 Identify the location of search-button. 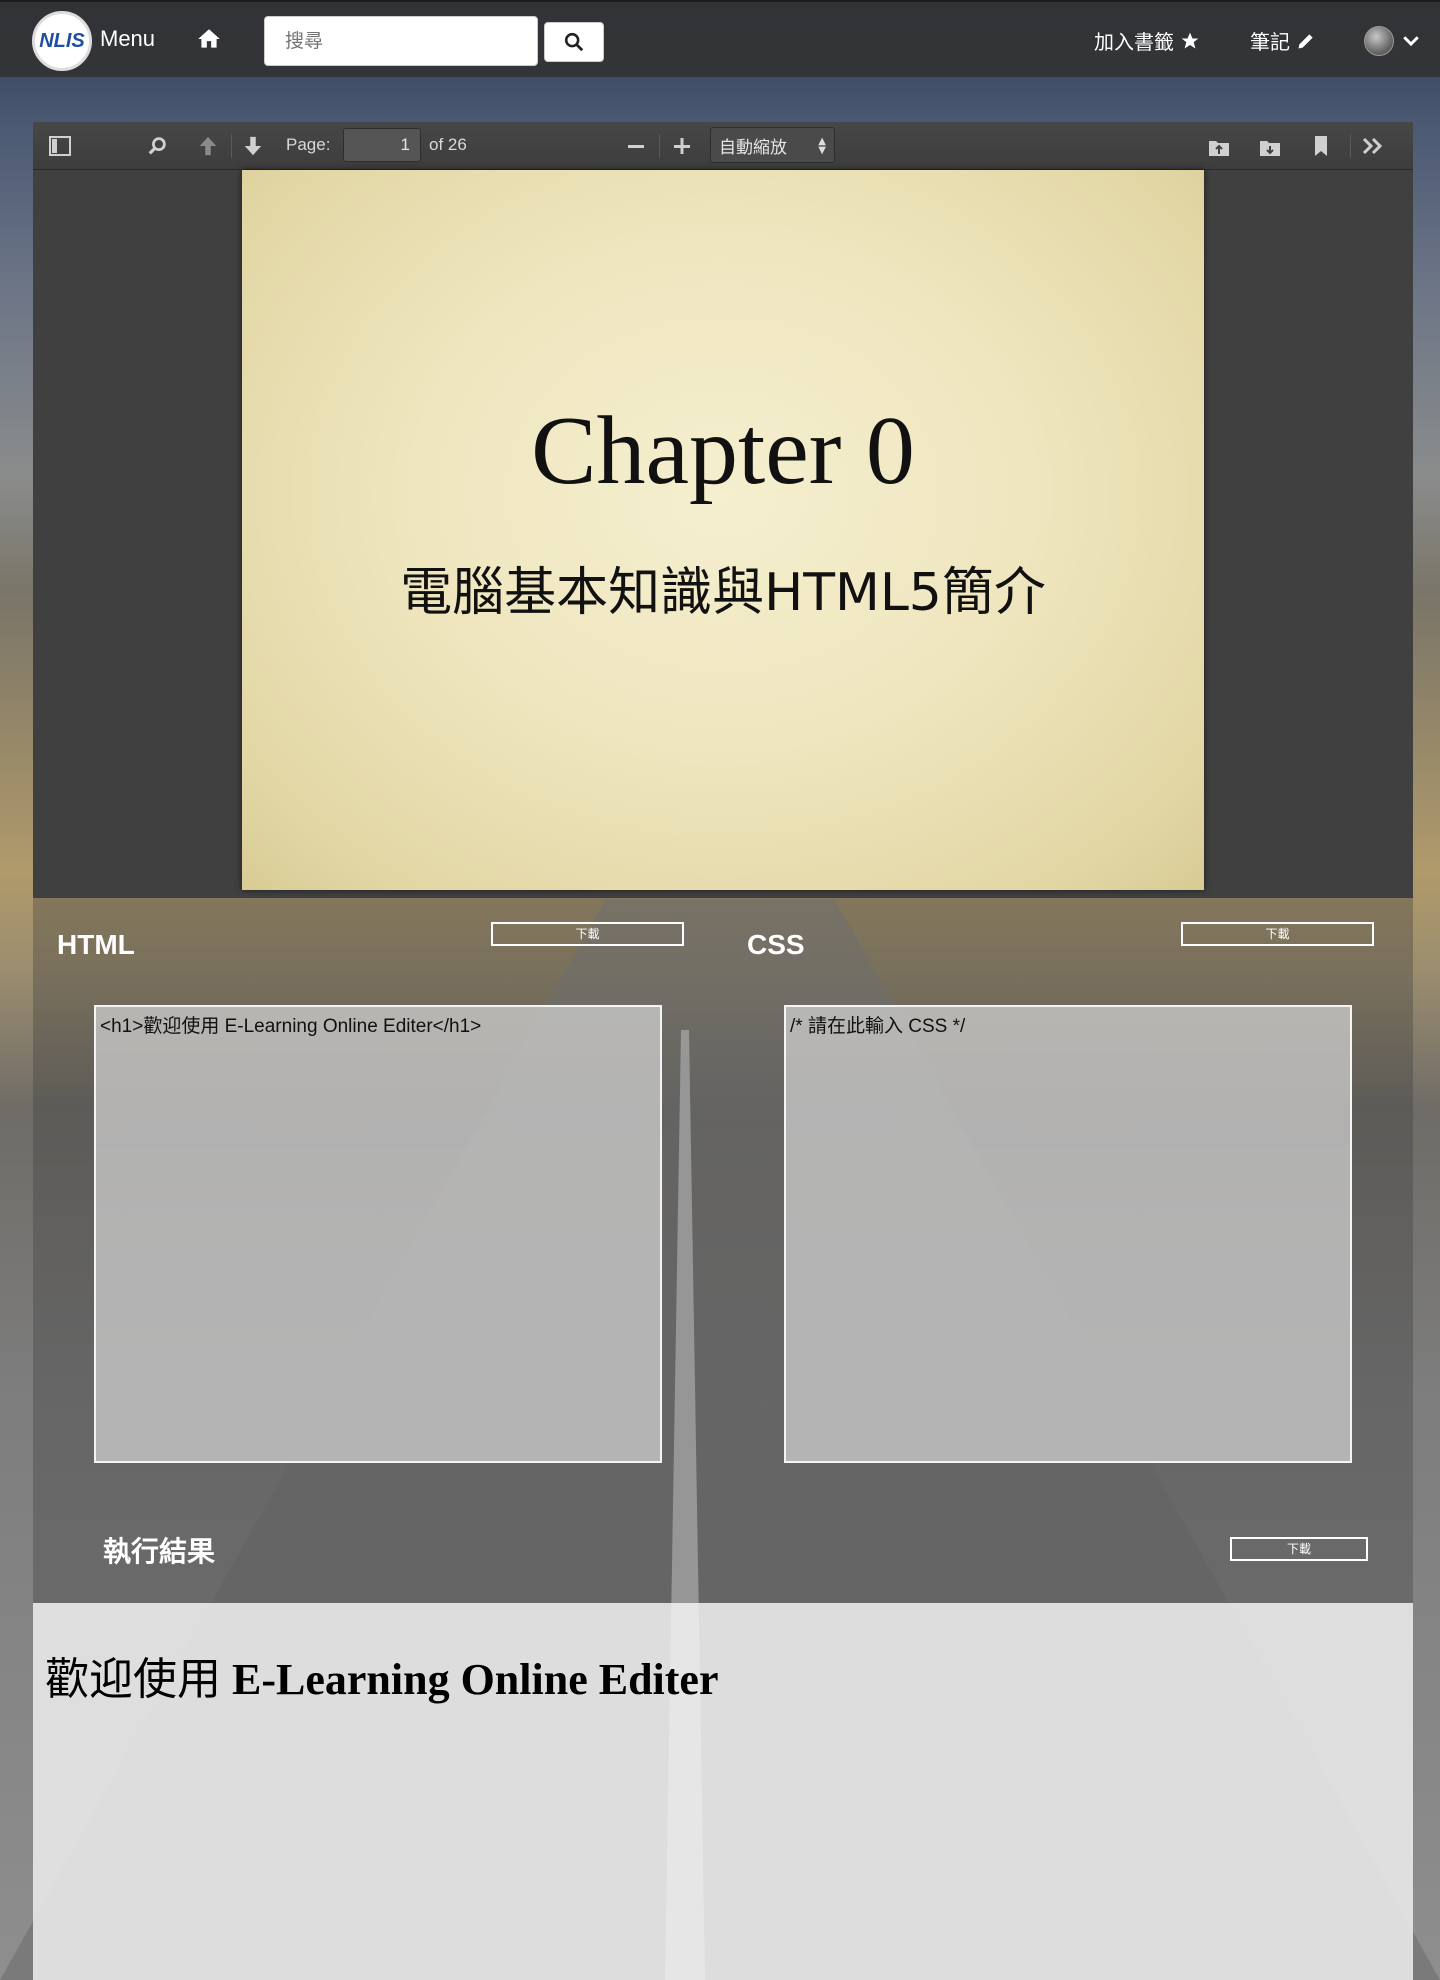
(574, 42).